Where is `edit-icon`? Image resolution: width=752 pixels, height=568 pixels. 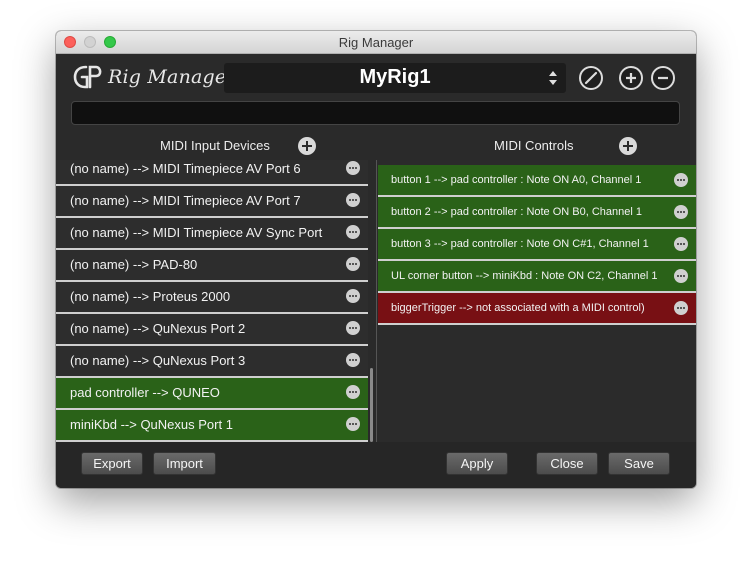
edit-icon is located at coordinates (591, 78).